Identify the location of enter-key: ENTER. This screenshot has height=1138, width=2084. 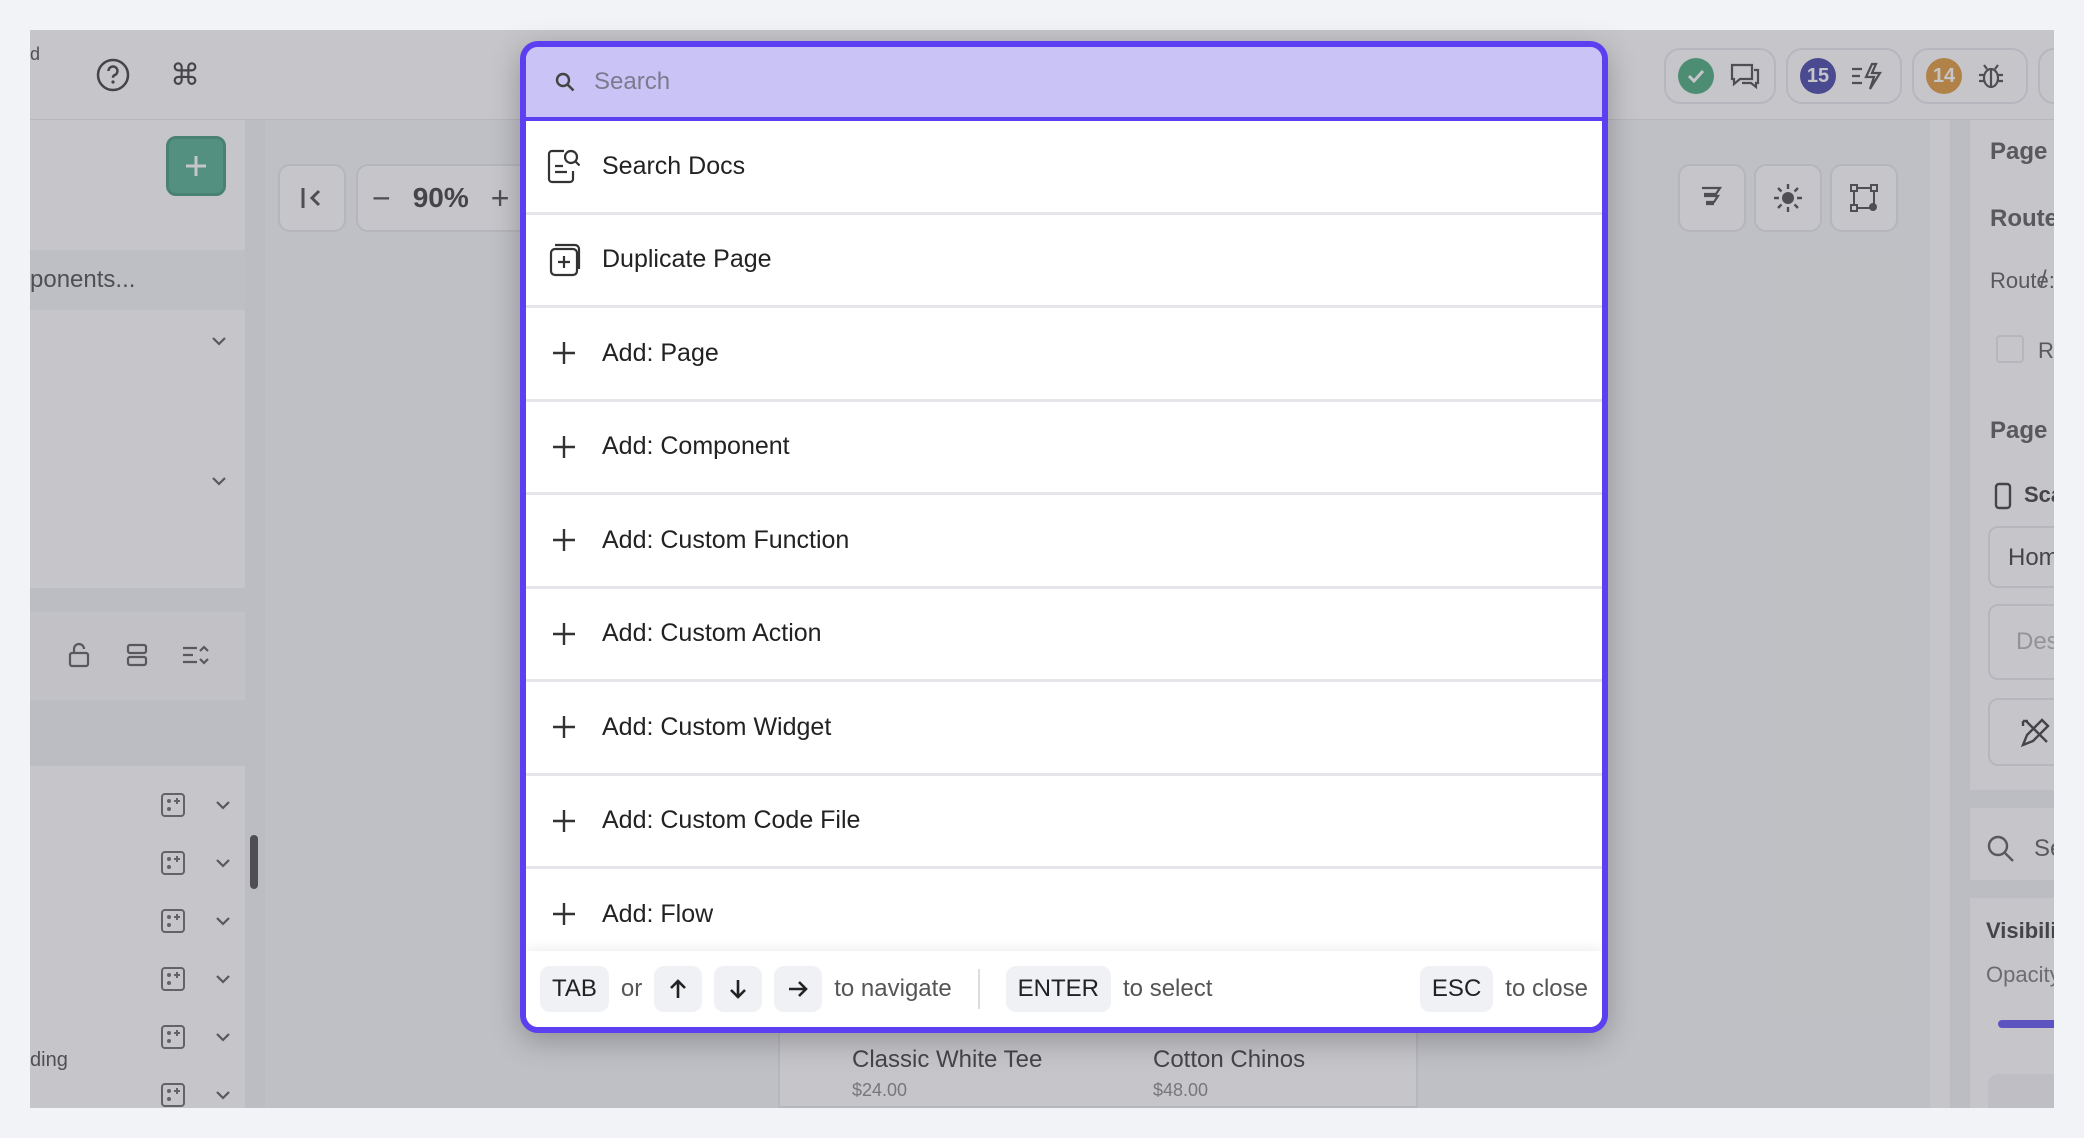
(1058, 989).